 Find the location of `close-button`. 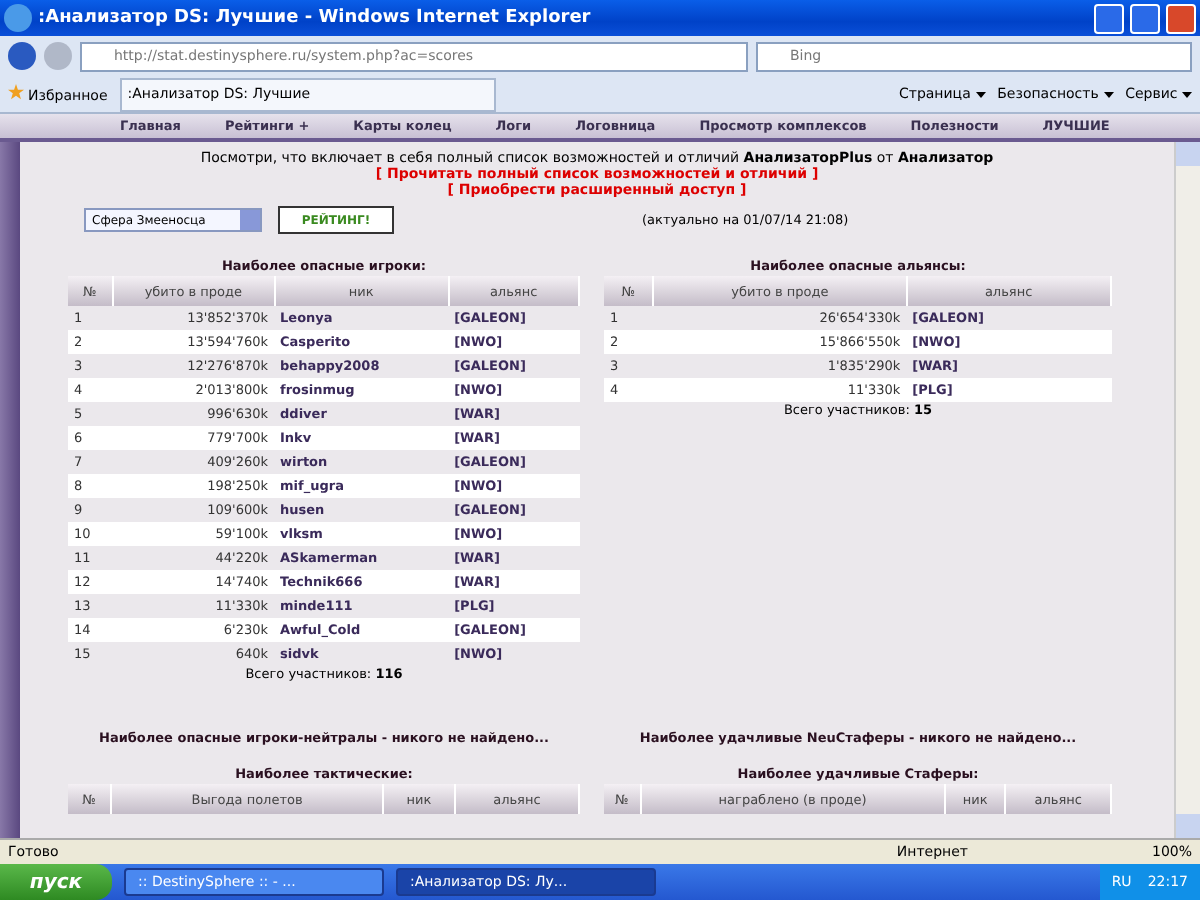

close-button is located at coordinates (1181, 18).